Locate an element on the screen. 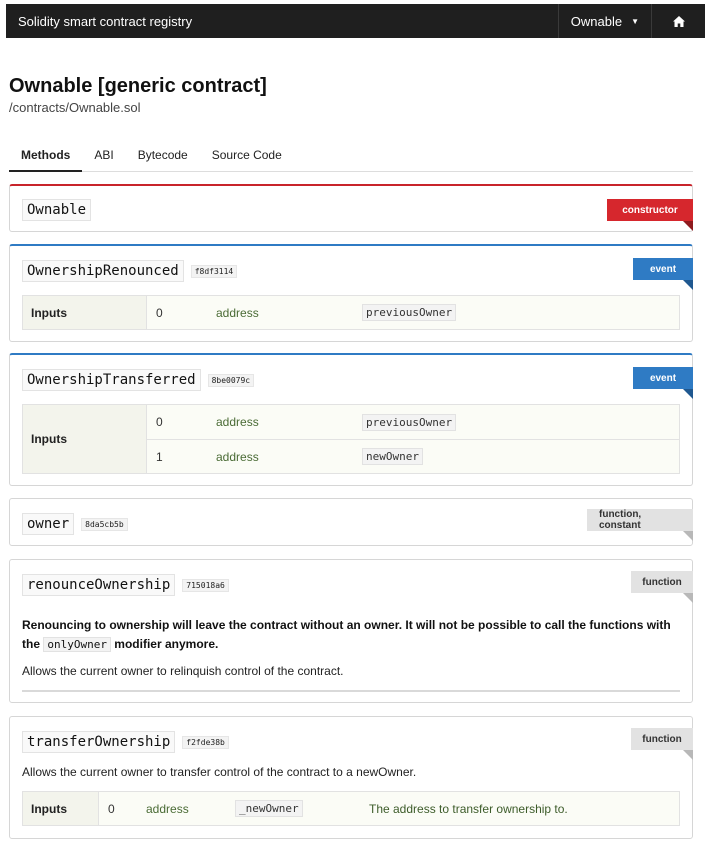  home-icon is located at coordinates (678, 21).